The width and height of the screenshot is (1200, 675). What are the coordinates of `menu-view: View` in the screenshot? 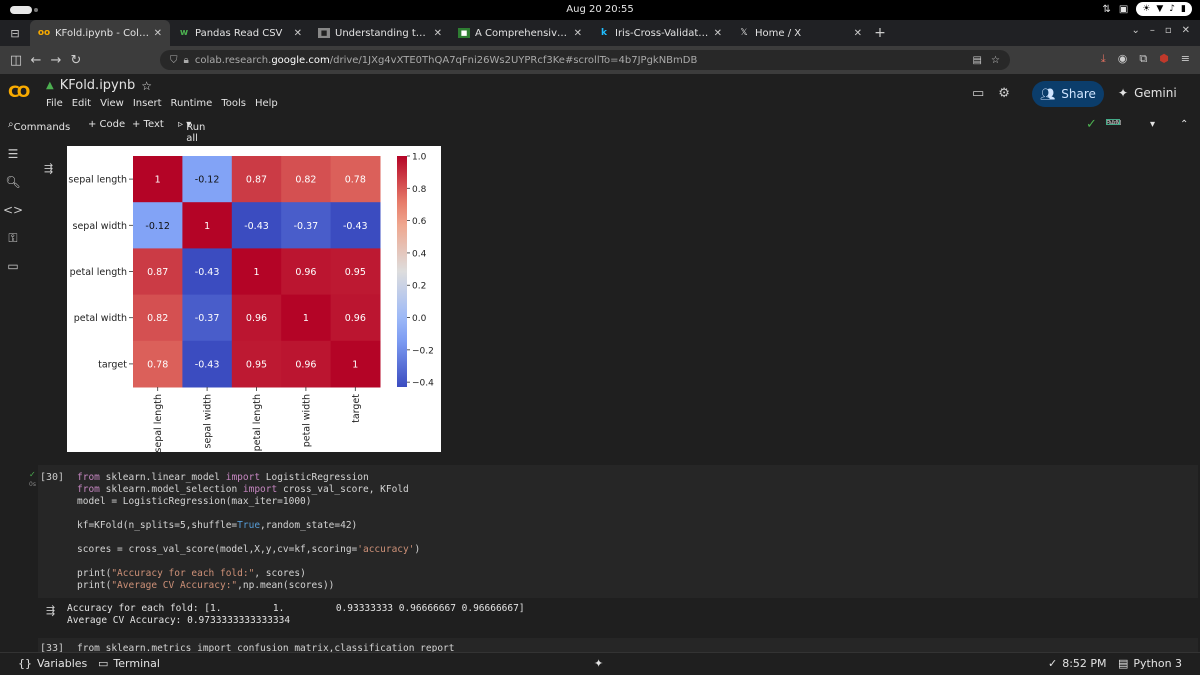 It's located at (112, 103).